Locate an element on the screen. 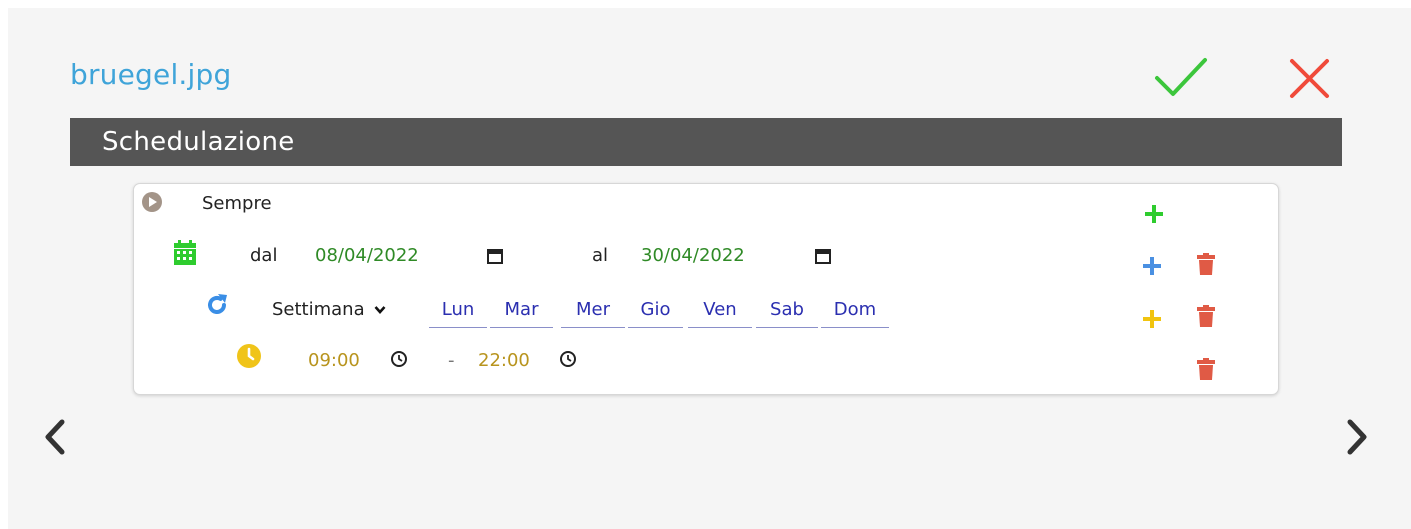 Image resolution: width=1411 pixels, height=529 pixels. chevron-left-icon is located at coordinates (55, 437).